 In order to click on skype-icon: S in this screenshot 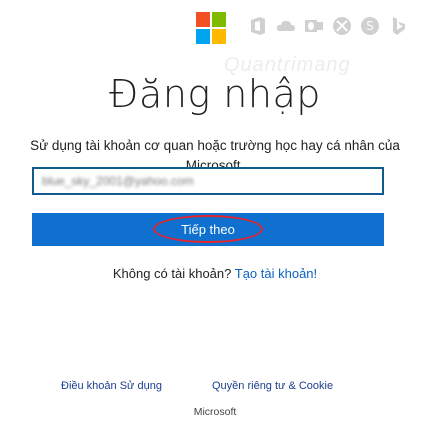, I will do `click(370, 26)`.